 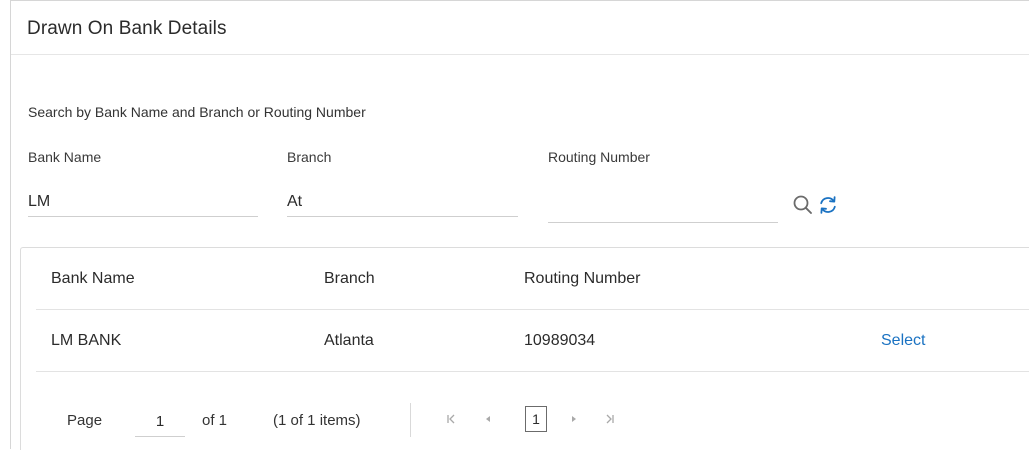 What do you see at coordinates (85, 420) in the screenshot?
I see `page-label: Page` at bounding box center [85, 420].